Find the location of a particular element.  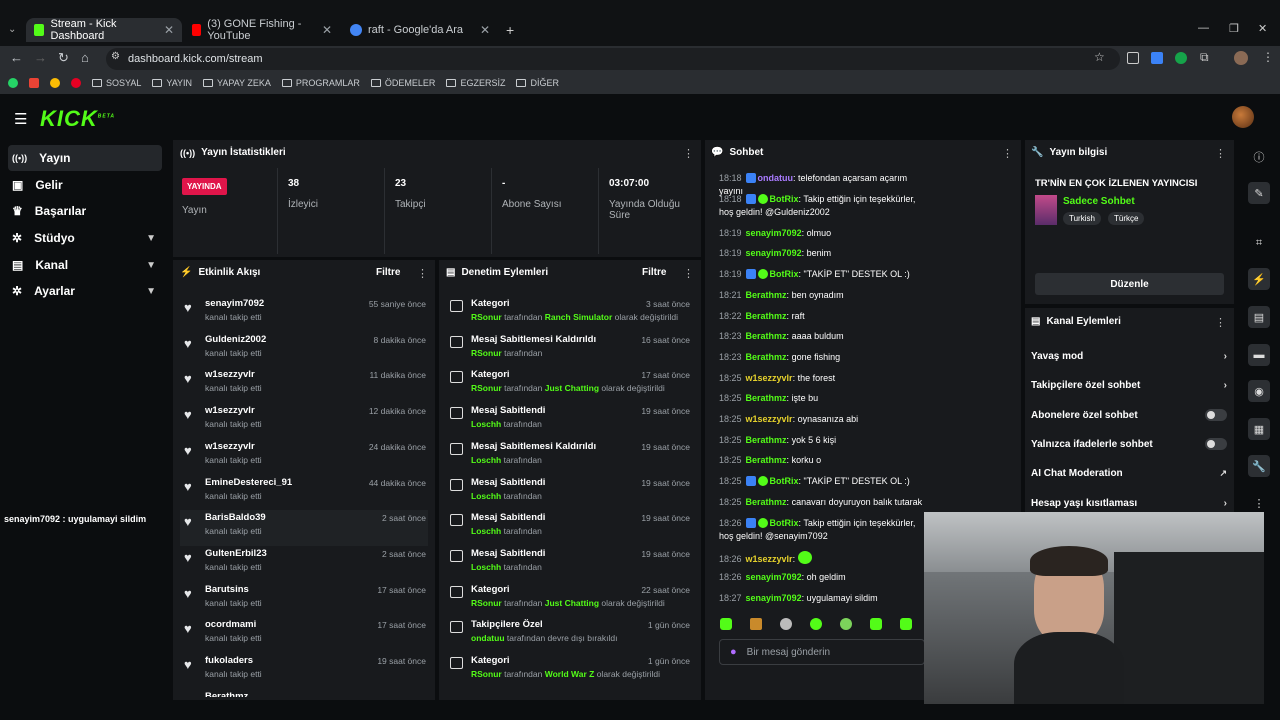

action-ai-moderation: AI Chat Moderation ↗ is located at coordinates (1129, 473).